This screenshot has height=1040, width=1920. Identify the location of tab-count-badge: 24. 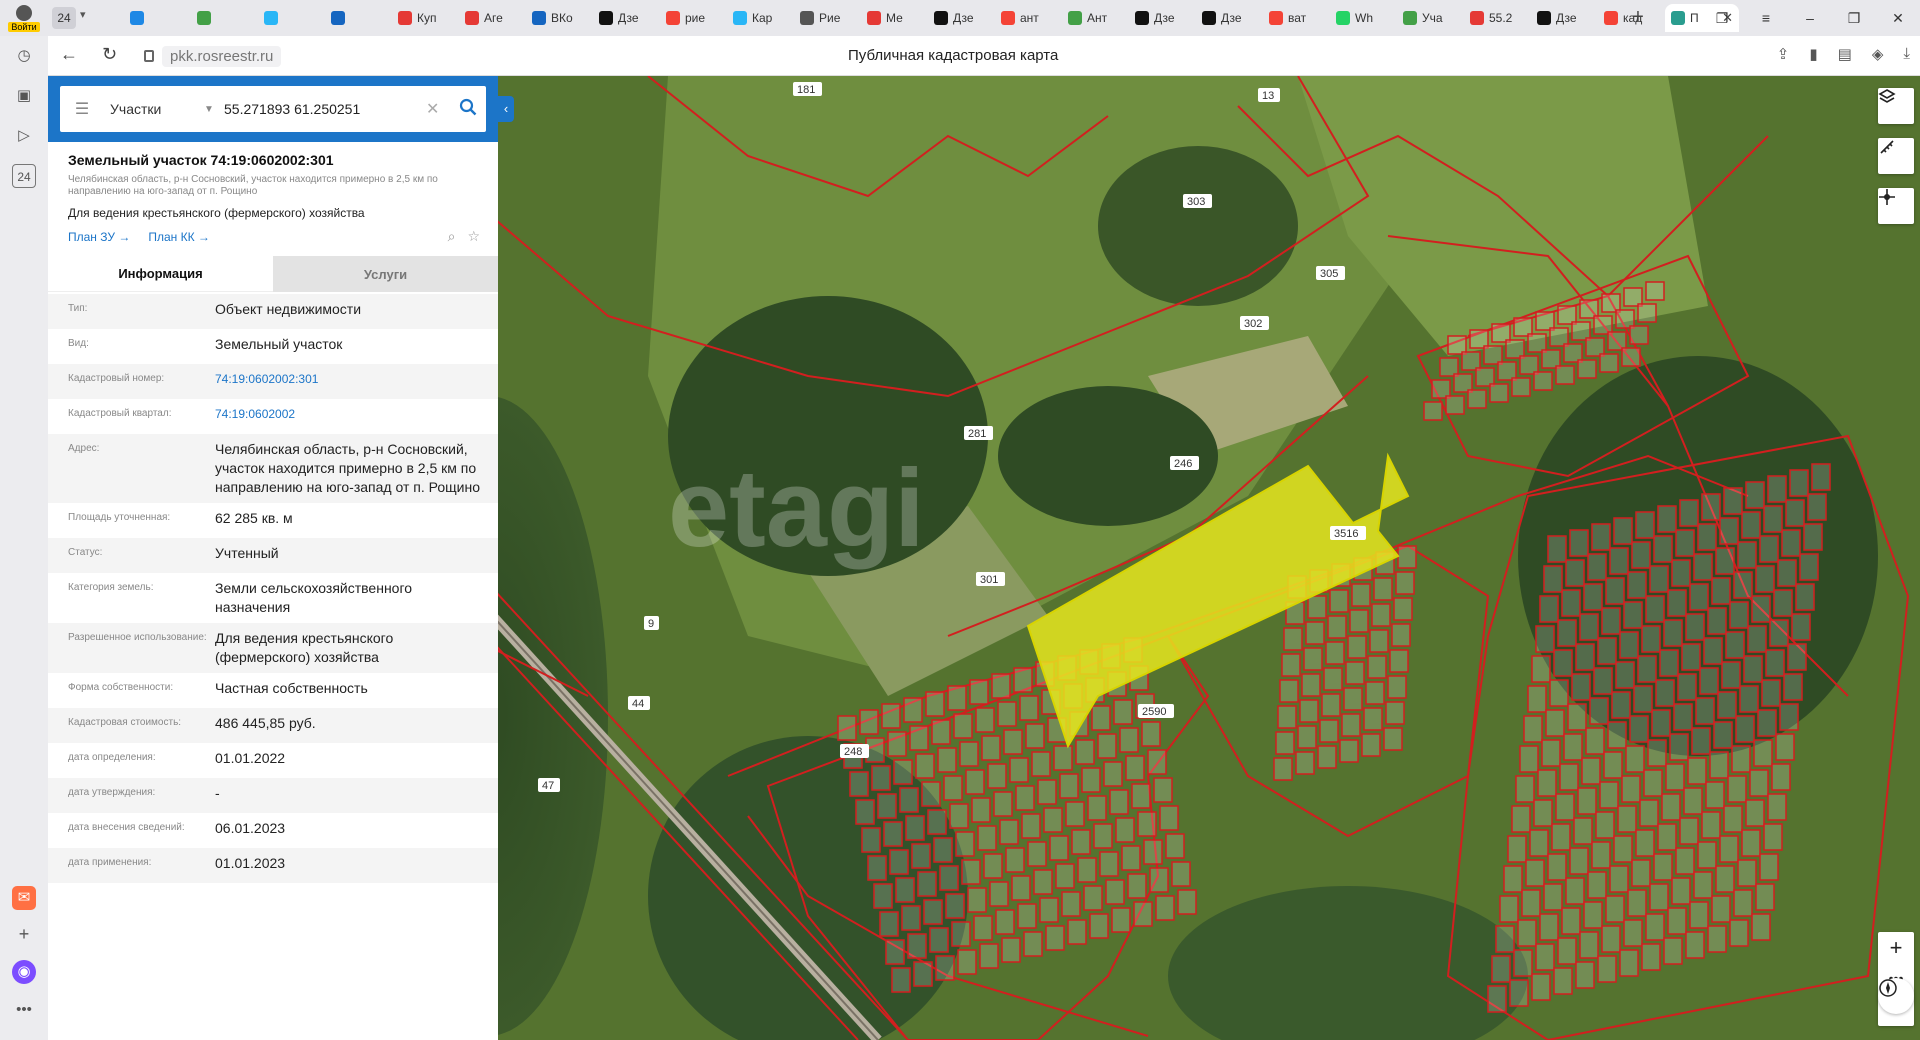
(64, 18).